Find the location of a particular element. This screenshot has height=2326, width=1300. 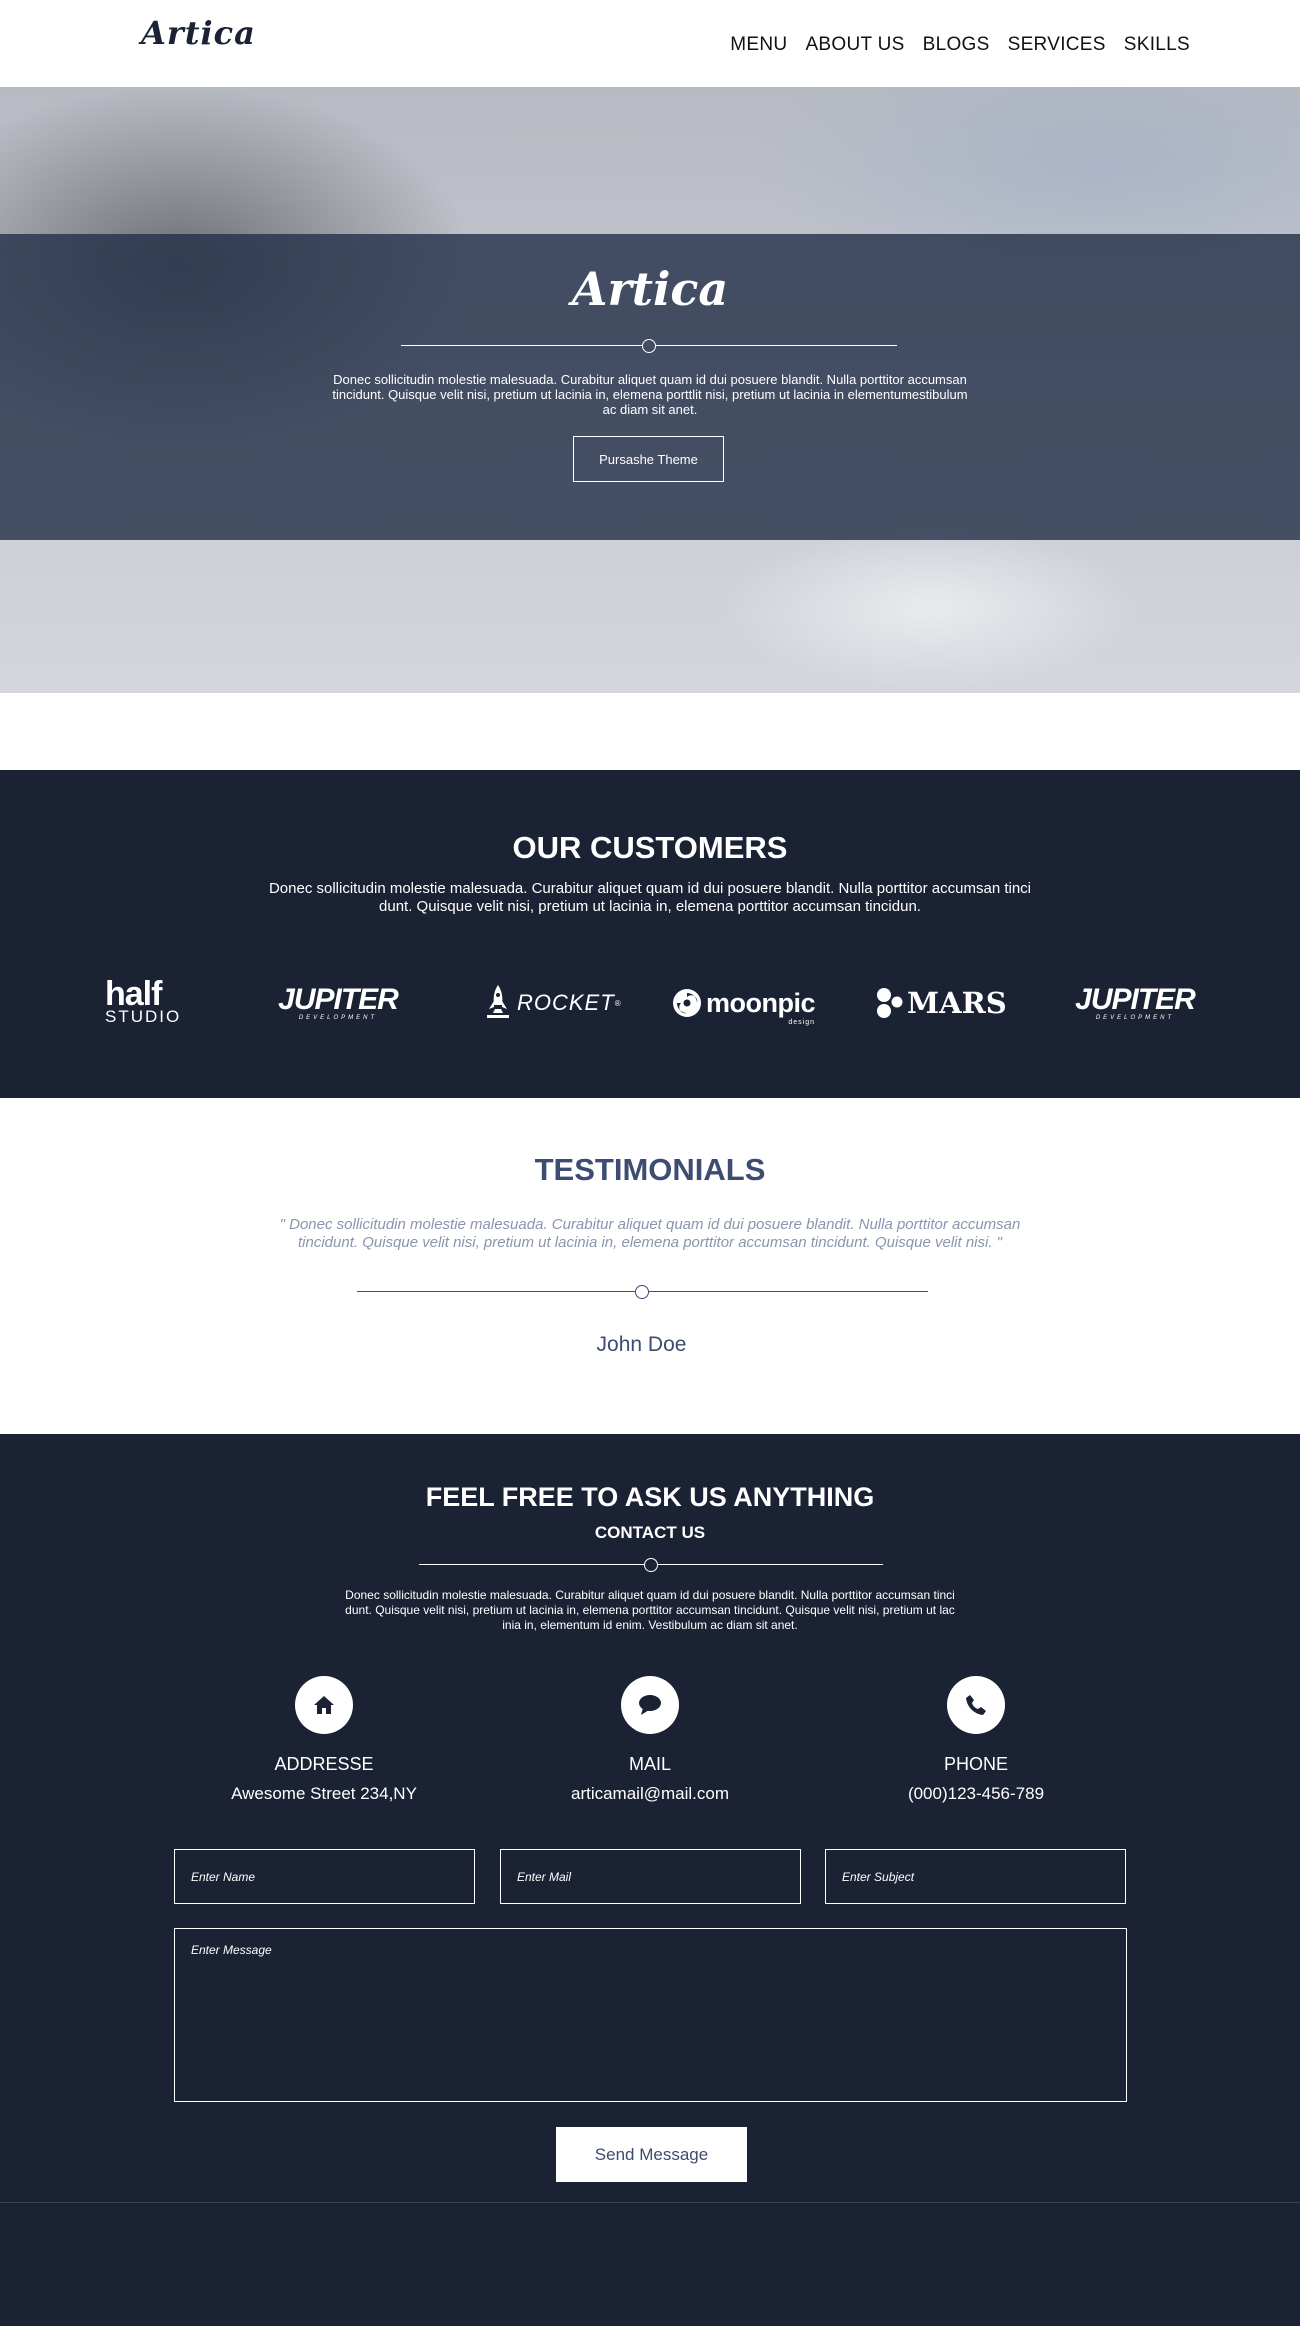

address-block: ADDRESSE Awesome Street 234,NY is located at coordinates (324, 1740).